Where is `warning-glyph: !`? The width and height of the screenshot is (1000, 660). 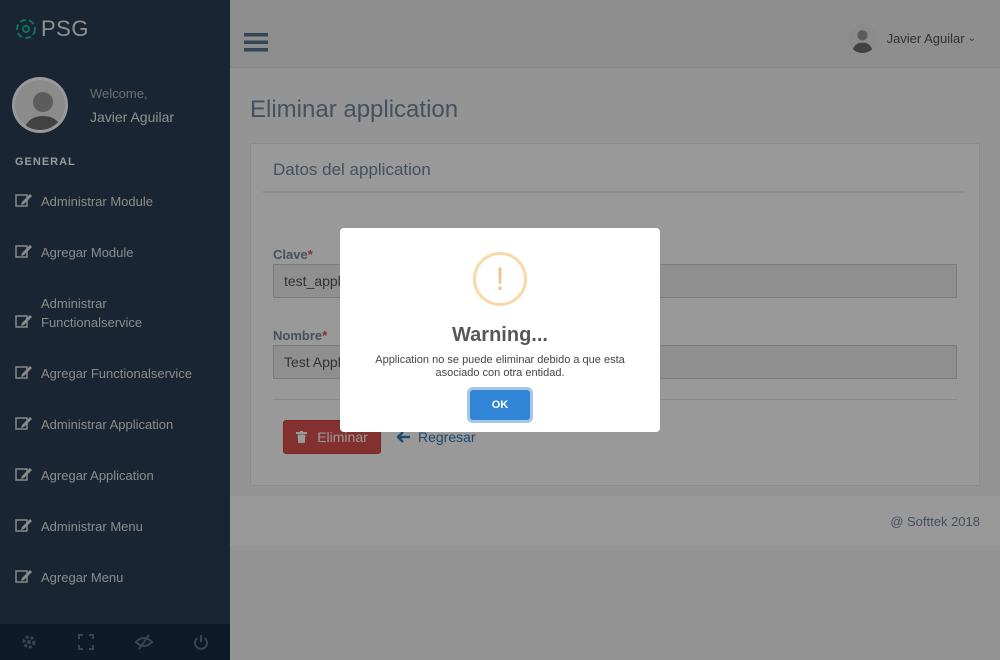
warning-glyph: ! is located at coordinates (500, 278).